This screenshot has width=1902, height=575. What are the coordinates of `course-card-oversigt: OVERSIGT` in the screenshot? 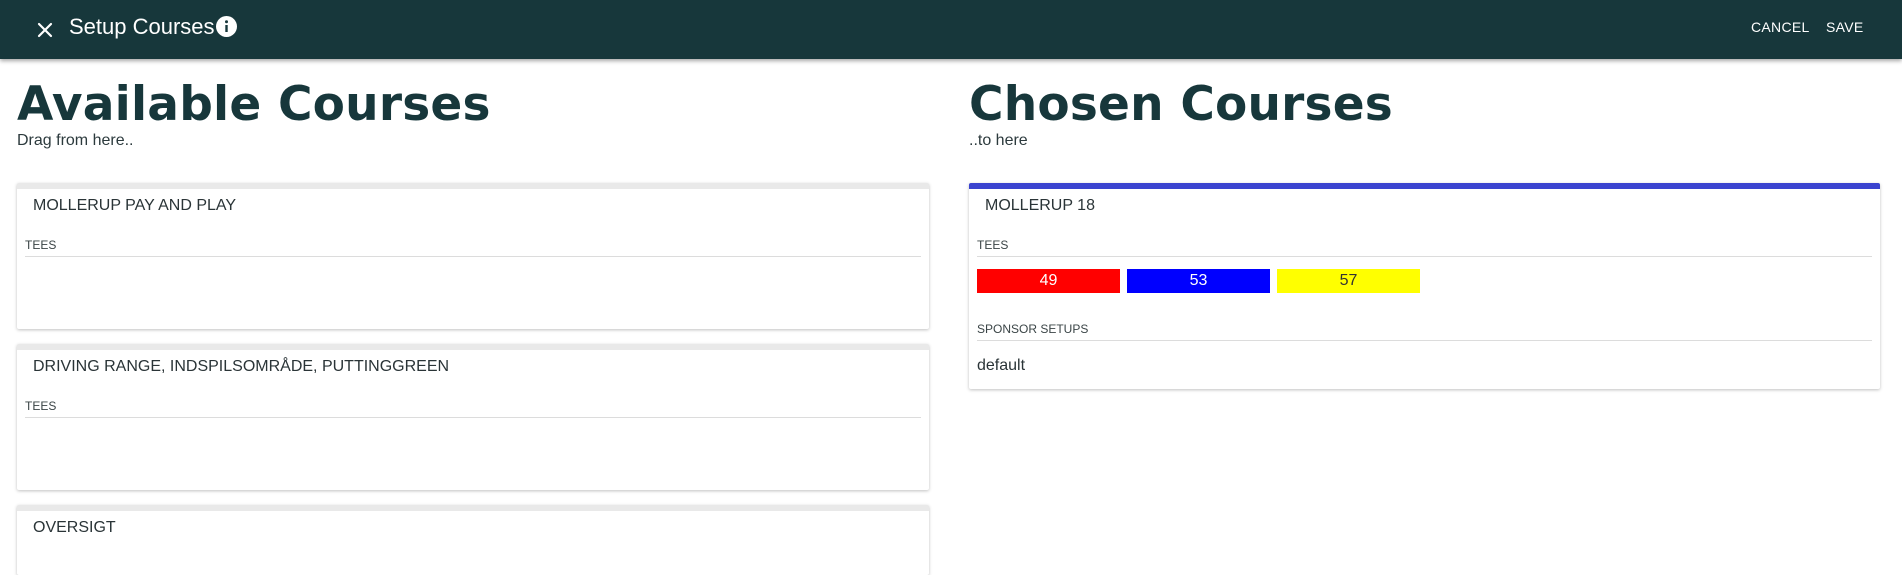 It's located at (473, 540).